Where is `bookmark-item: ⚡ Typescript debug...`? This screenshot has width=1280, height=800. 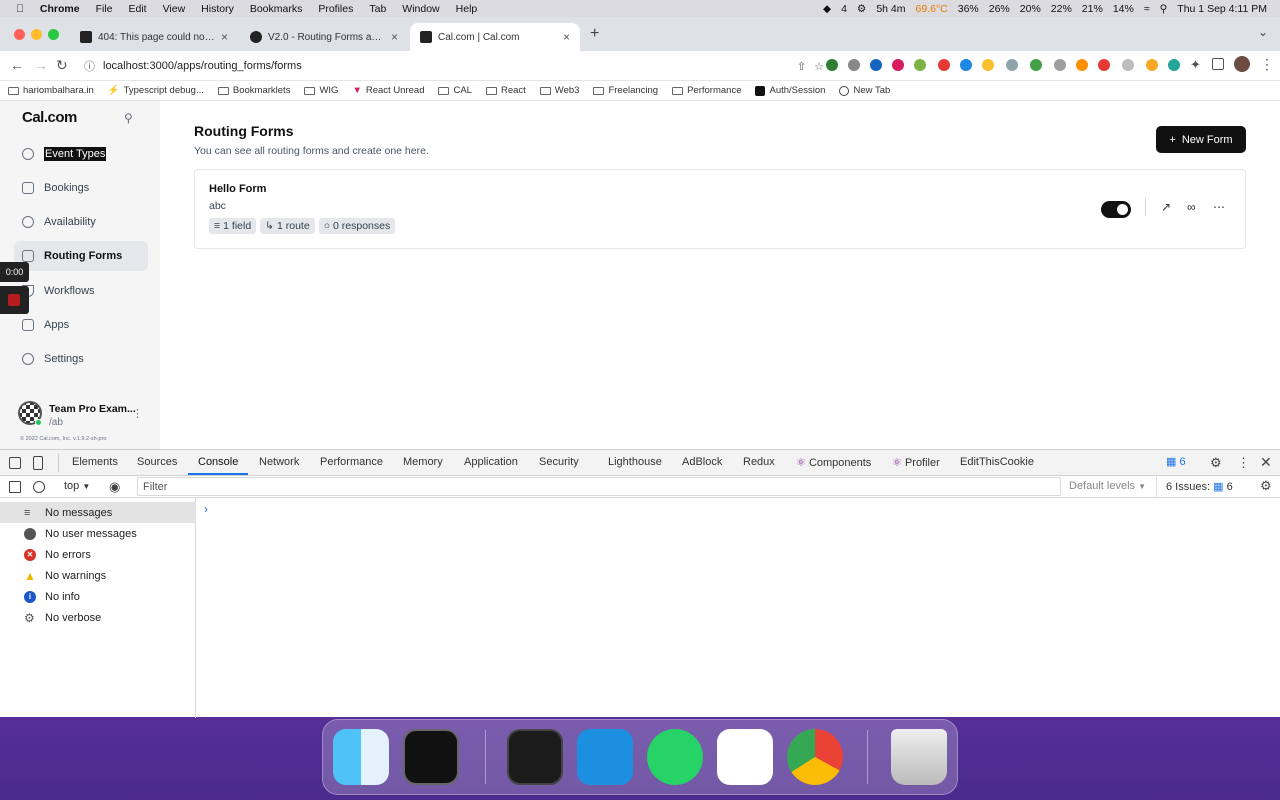
bookmark-item: ⚡ Typescript debug... is located at coordinates (156, 90).